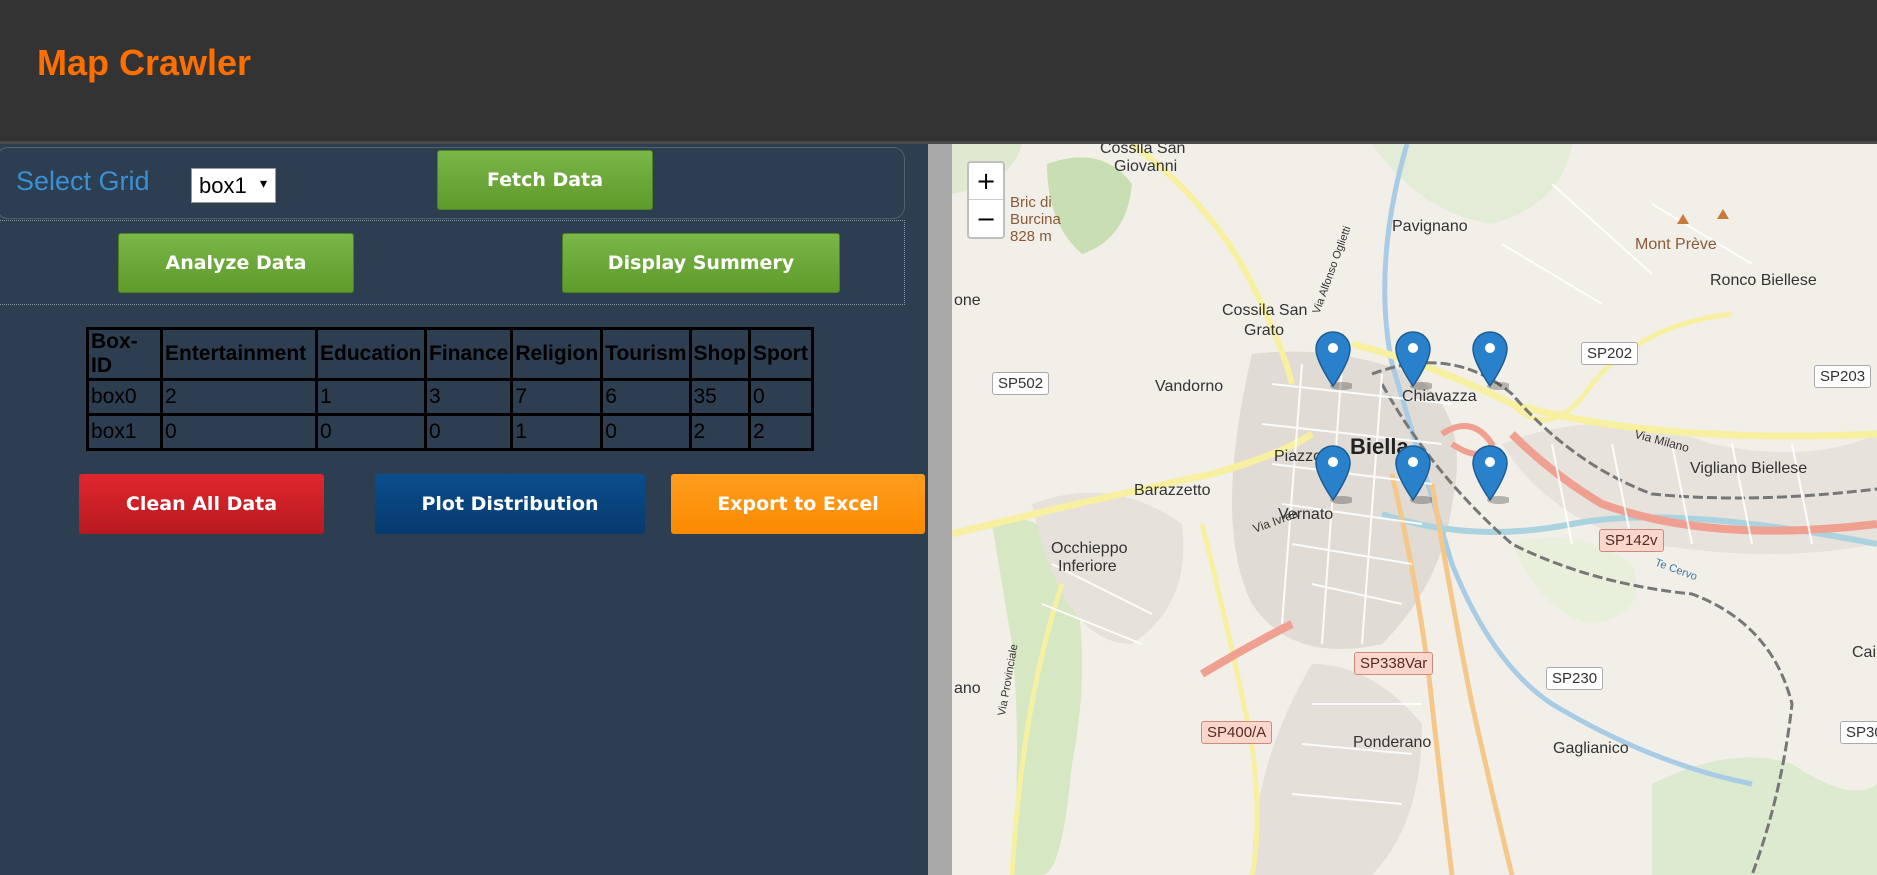 This screenshot has height=875, width=1877. I want to click on map-label: Bric di, so click(1031, 202).